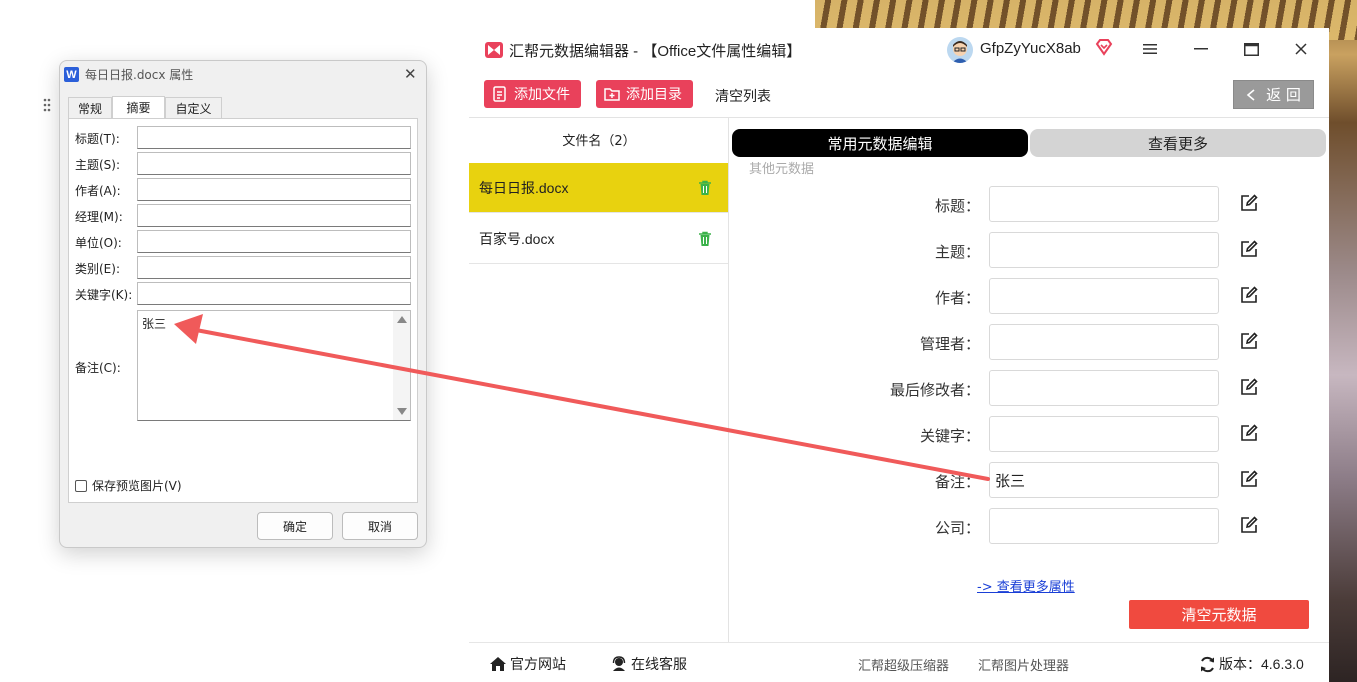  I want to click on file-name: 每日日报.docx, so click(524, 187).